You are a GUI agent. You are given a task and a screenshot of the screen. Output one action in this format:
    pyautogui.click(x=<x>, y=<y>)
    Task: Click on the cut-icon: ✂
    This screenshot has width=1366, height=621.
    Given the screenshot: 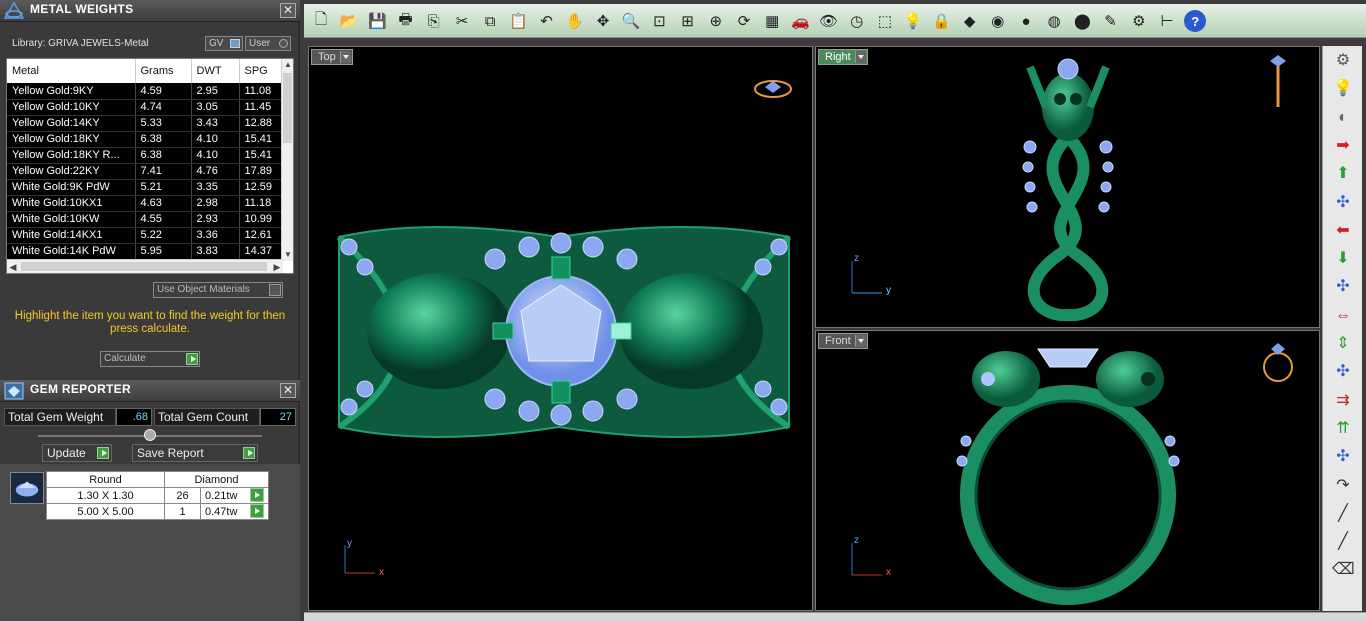 What is the action you would take?
    pyautogui.click(x=462, y=21)
    